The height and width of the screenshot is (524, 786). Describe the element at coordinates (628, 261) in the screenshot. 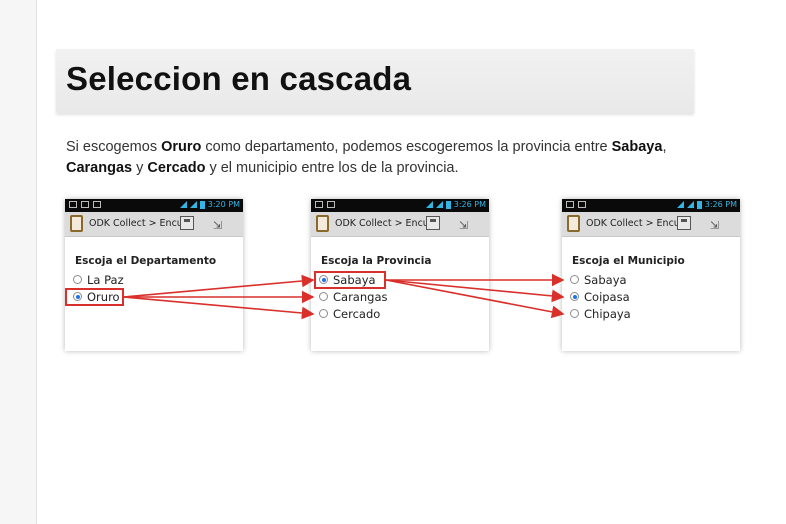

I see `question-label: Escoja el Municipio` at that location.